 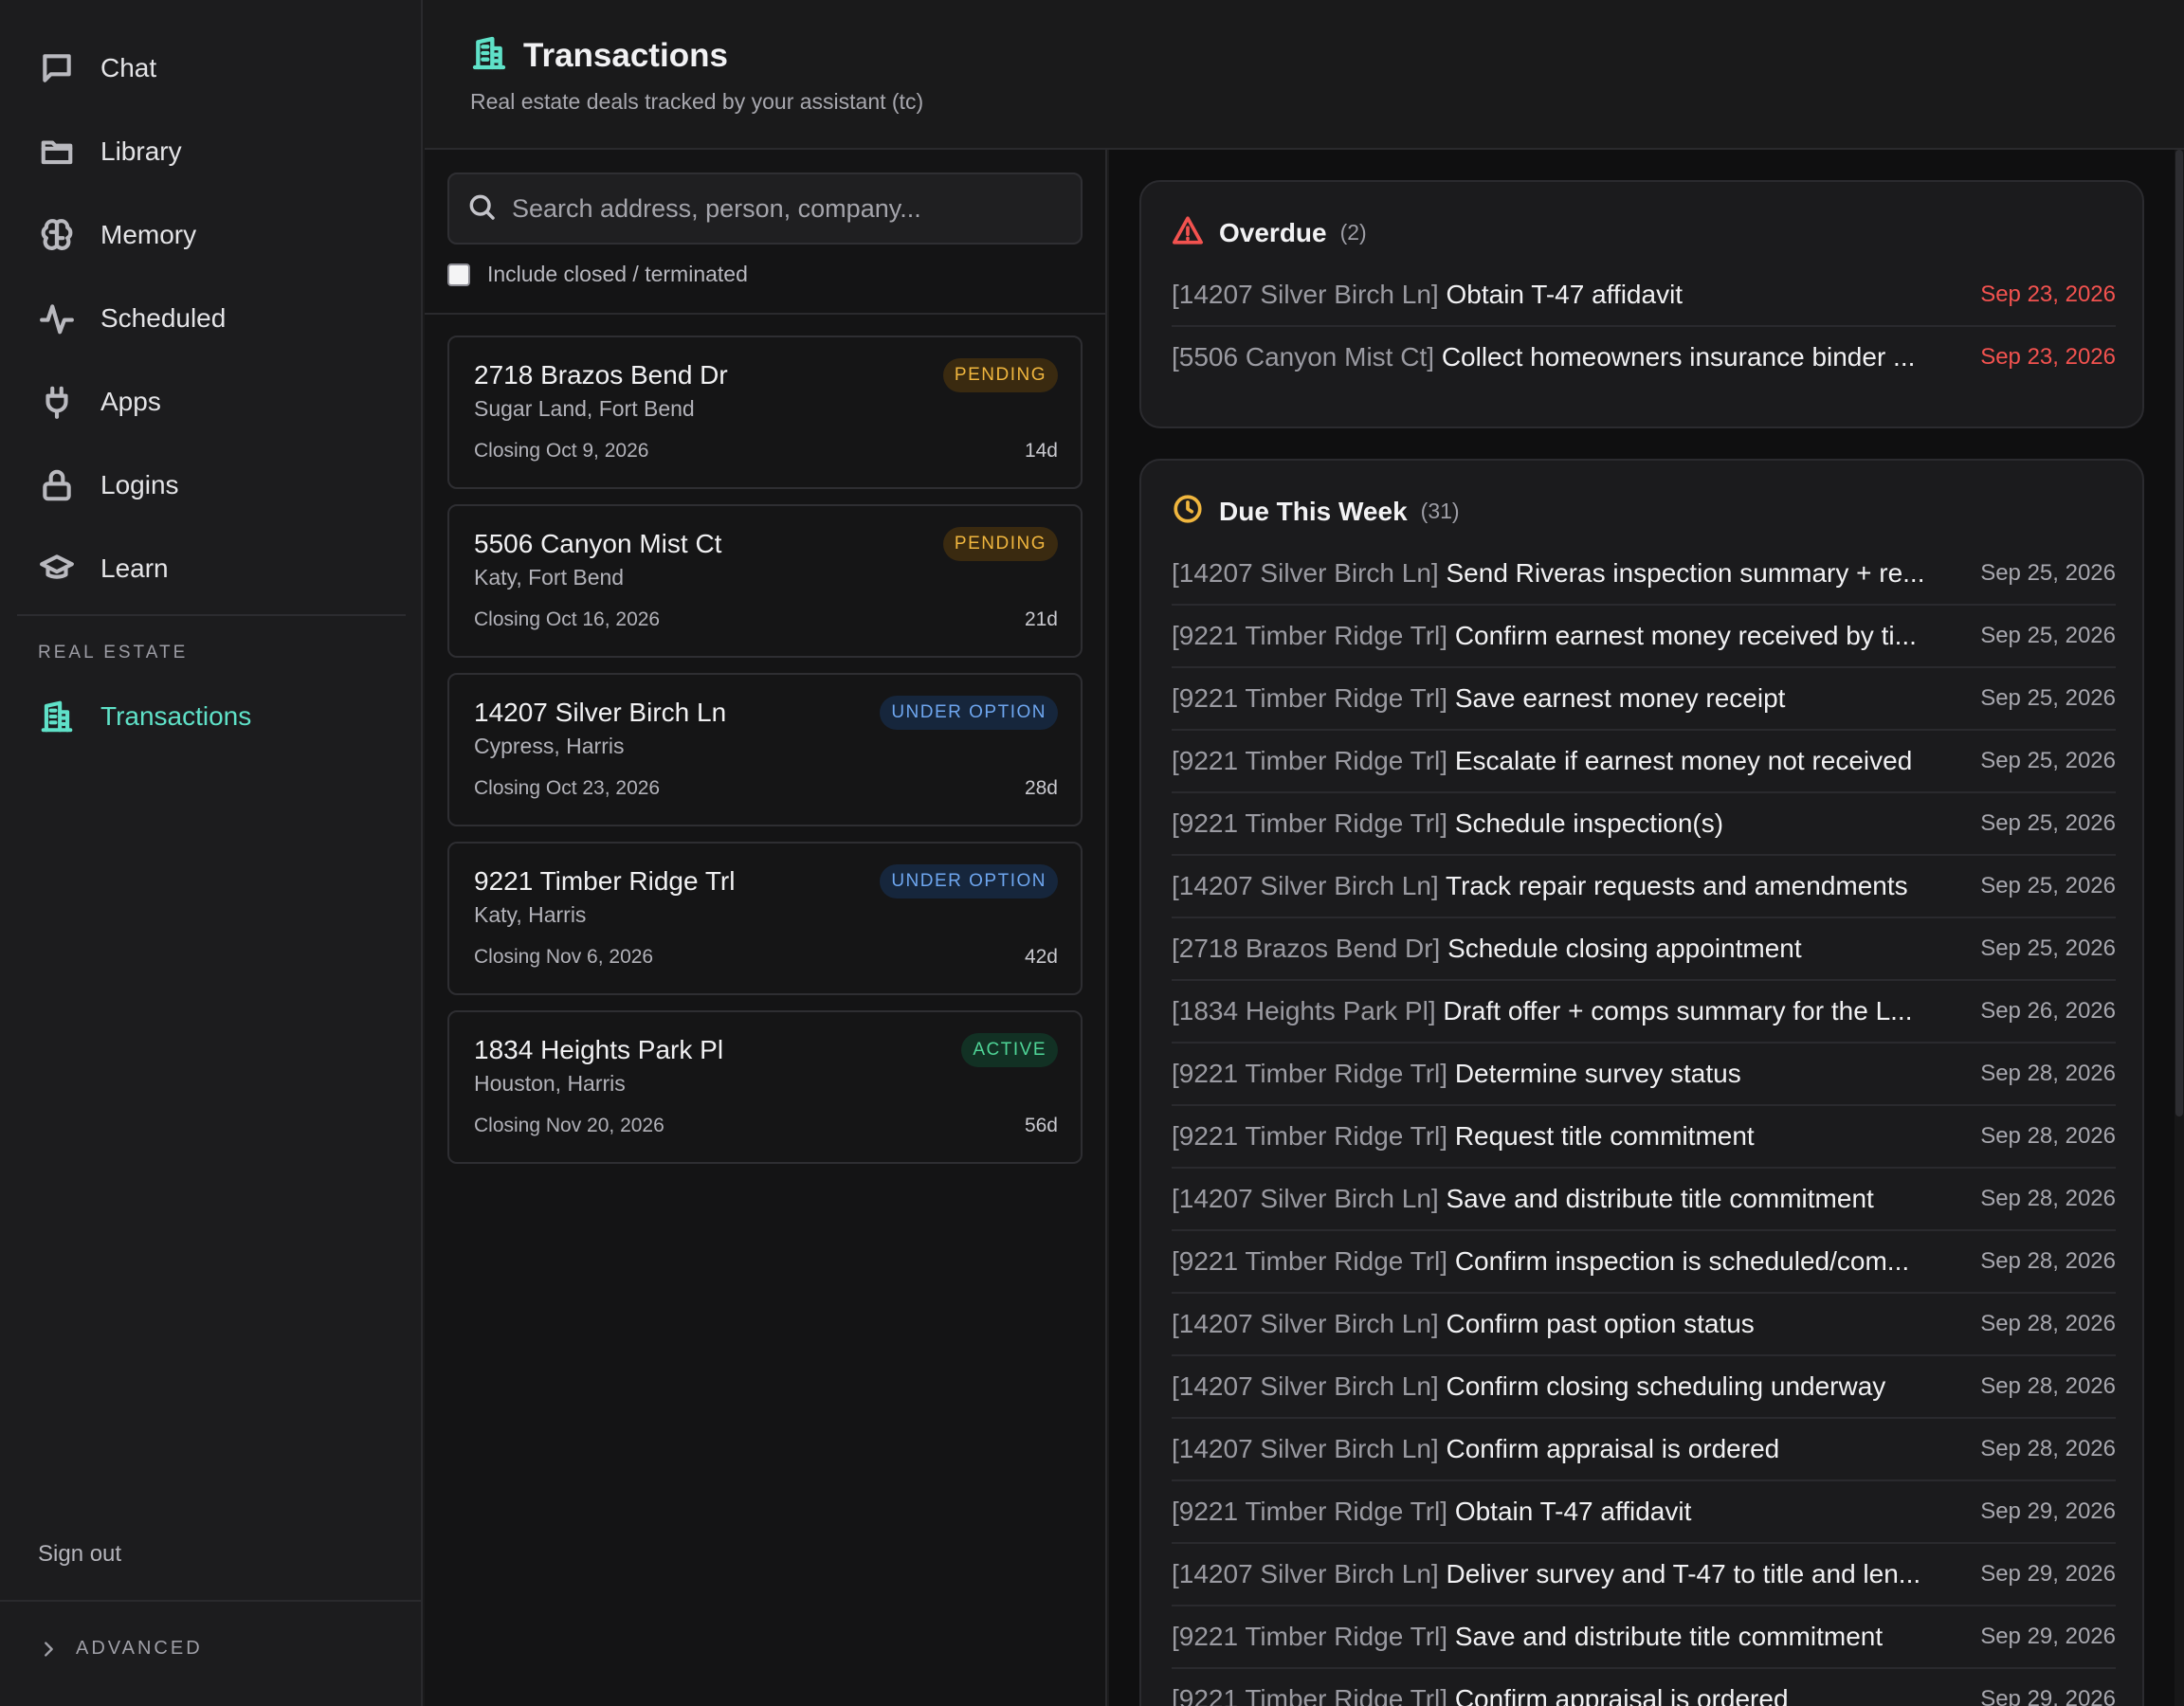 What do you see at coordinates (567, 619) in the screenshot?
I see `closing-date: Closing Oct 16, 2026` at bounding box center [567, 619].